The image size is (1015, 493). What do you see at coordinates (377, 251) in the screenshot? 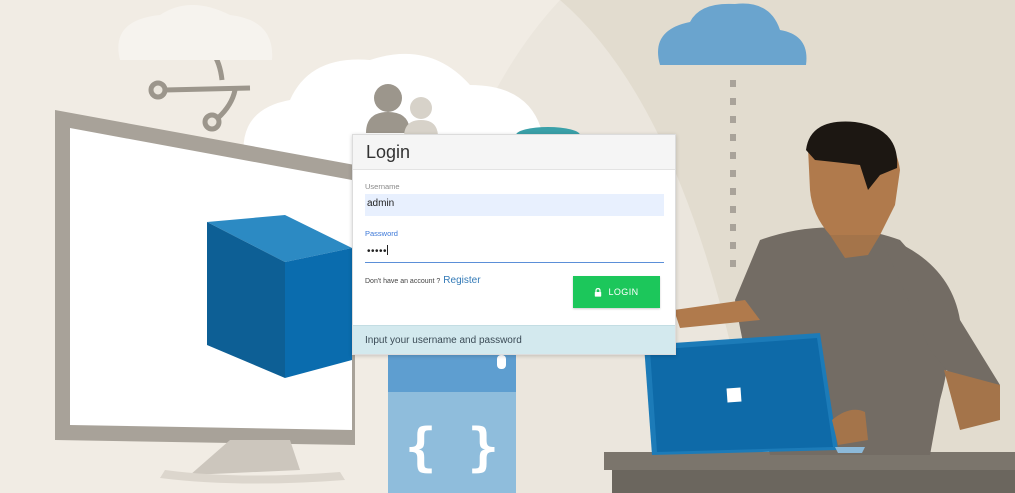
I see `password-value: •••••` at bounding box center [377, 251].